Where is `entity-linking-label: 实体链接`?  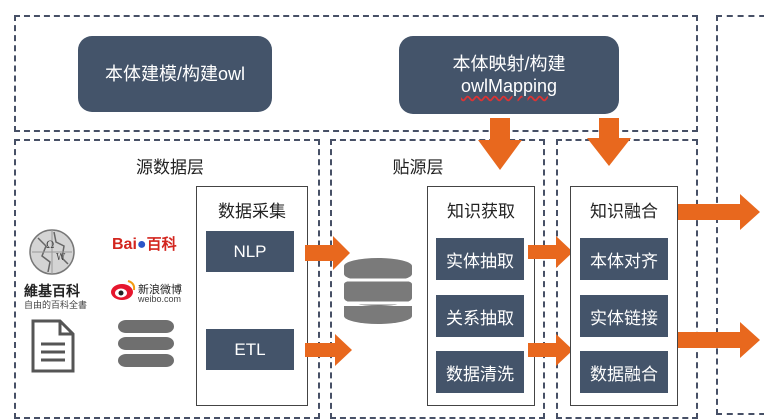 entity-linking-label: 实体链接 is located at coordinates (624, 318).